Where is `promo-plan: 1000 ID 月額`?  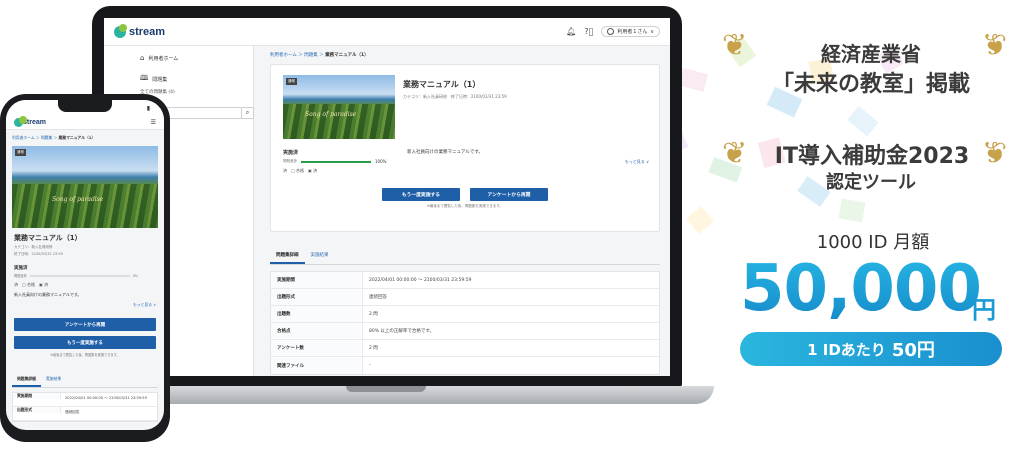 promo-plan: 1000 ID 月額 is located at coordinates (873, 242).